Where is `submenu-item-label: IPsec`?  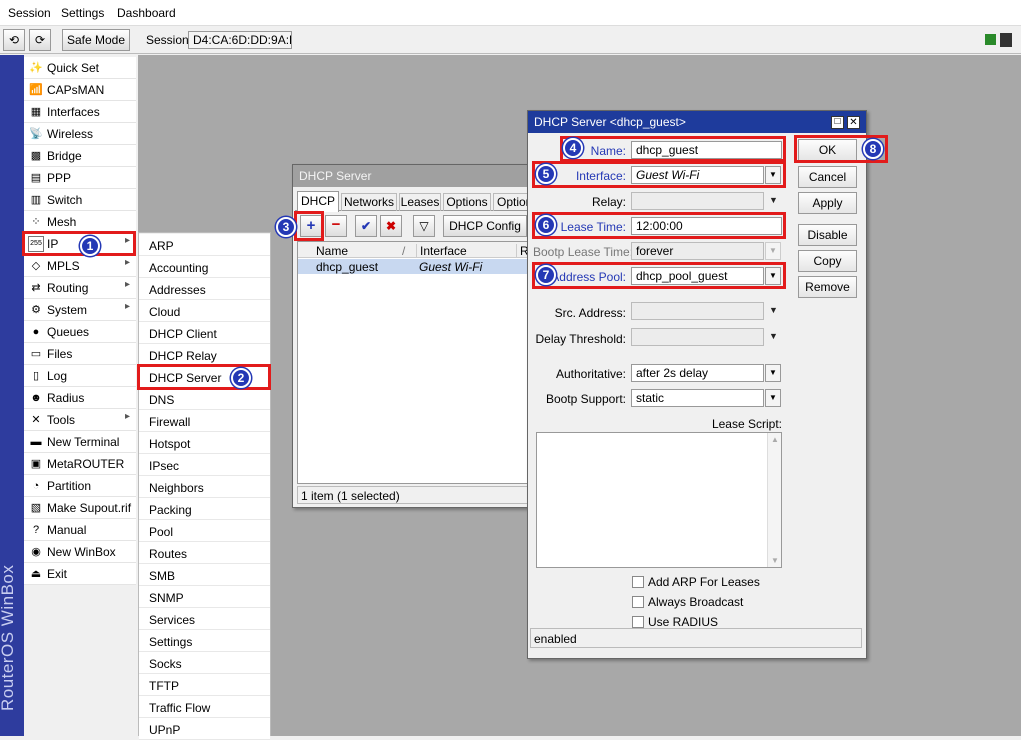
submenu-item-label: IPsec is located at coordinates (164, 466).